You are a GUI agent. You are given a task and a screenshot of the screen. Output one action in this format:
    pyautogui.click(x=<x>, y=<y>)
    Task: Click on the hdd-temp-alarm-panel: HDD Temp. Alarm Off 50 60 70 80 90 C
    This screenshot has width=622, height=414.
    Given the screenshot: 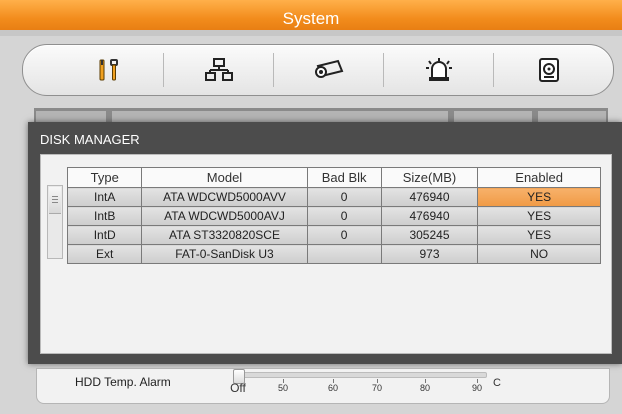 What is the action you would take?
    pyautogui.click(x=323, y=386)
    